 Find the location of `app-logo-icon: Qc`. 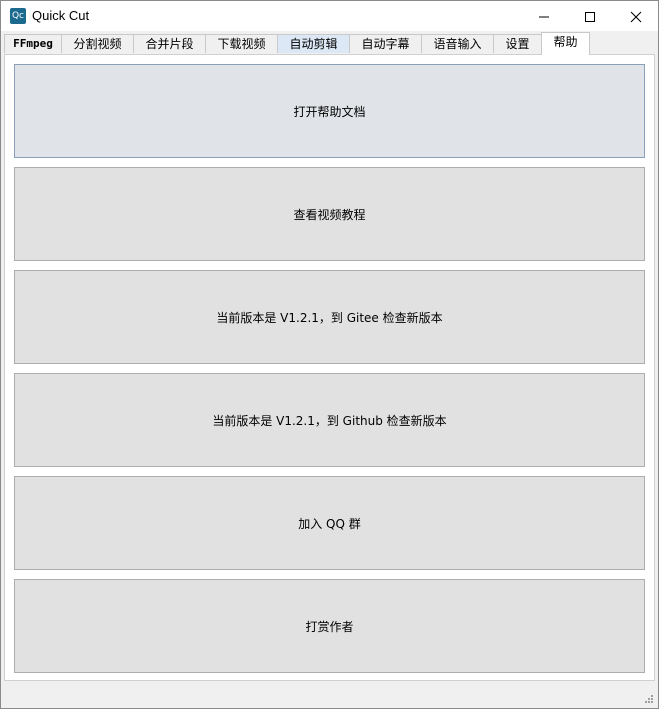

app-logo-icon: Qc is located at coordinates (18, 16).